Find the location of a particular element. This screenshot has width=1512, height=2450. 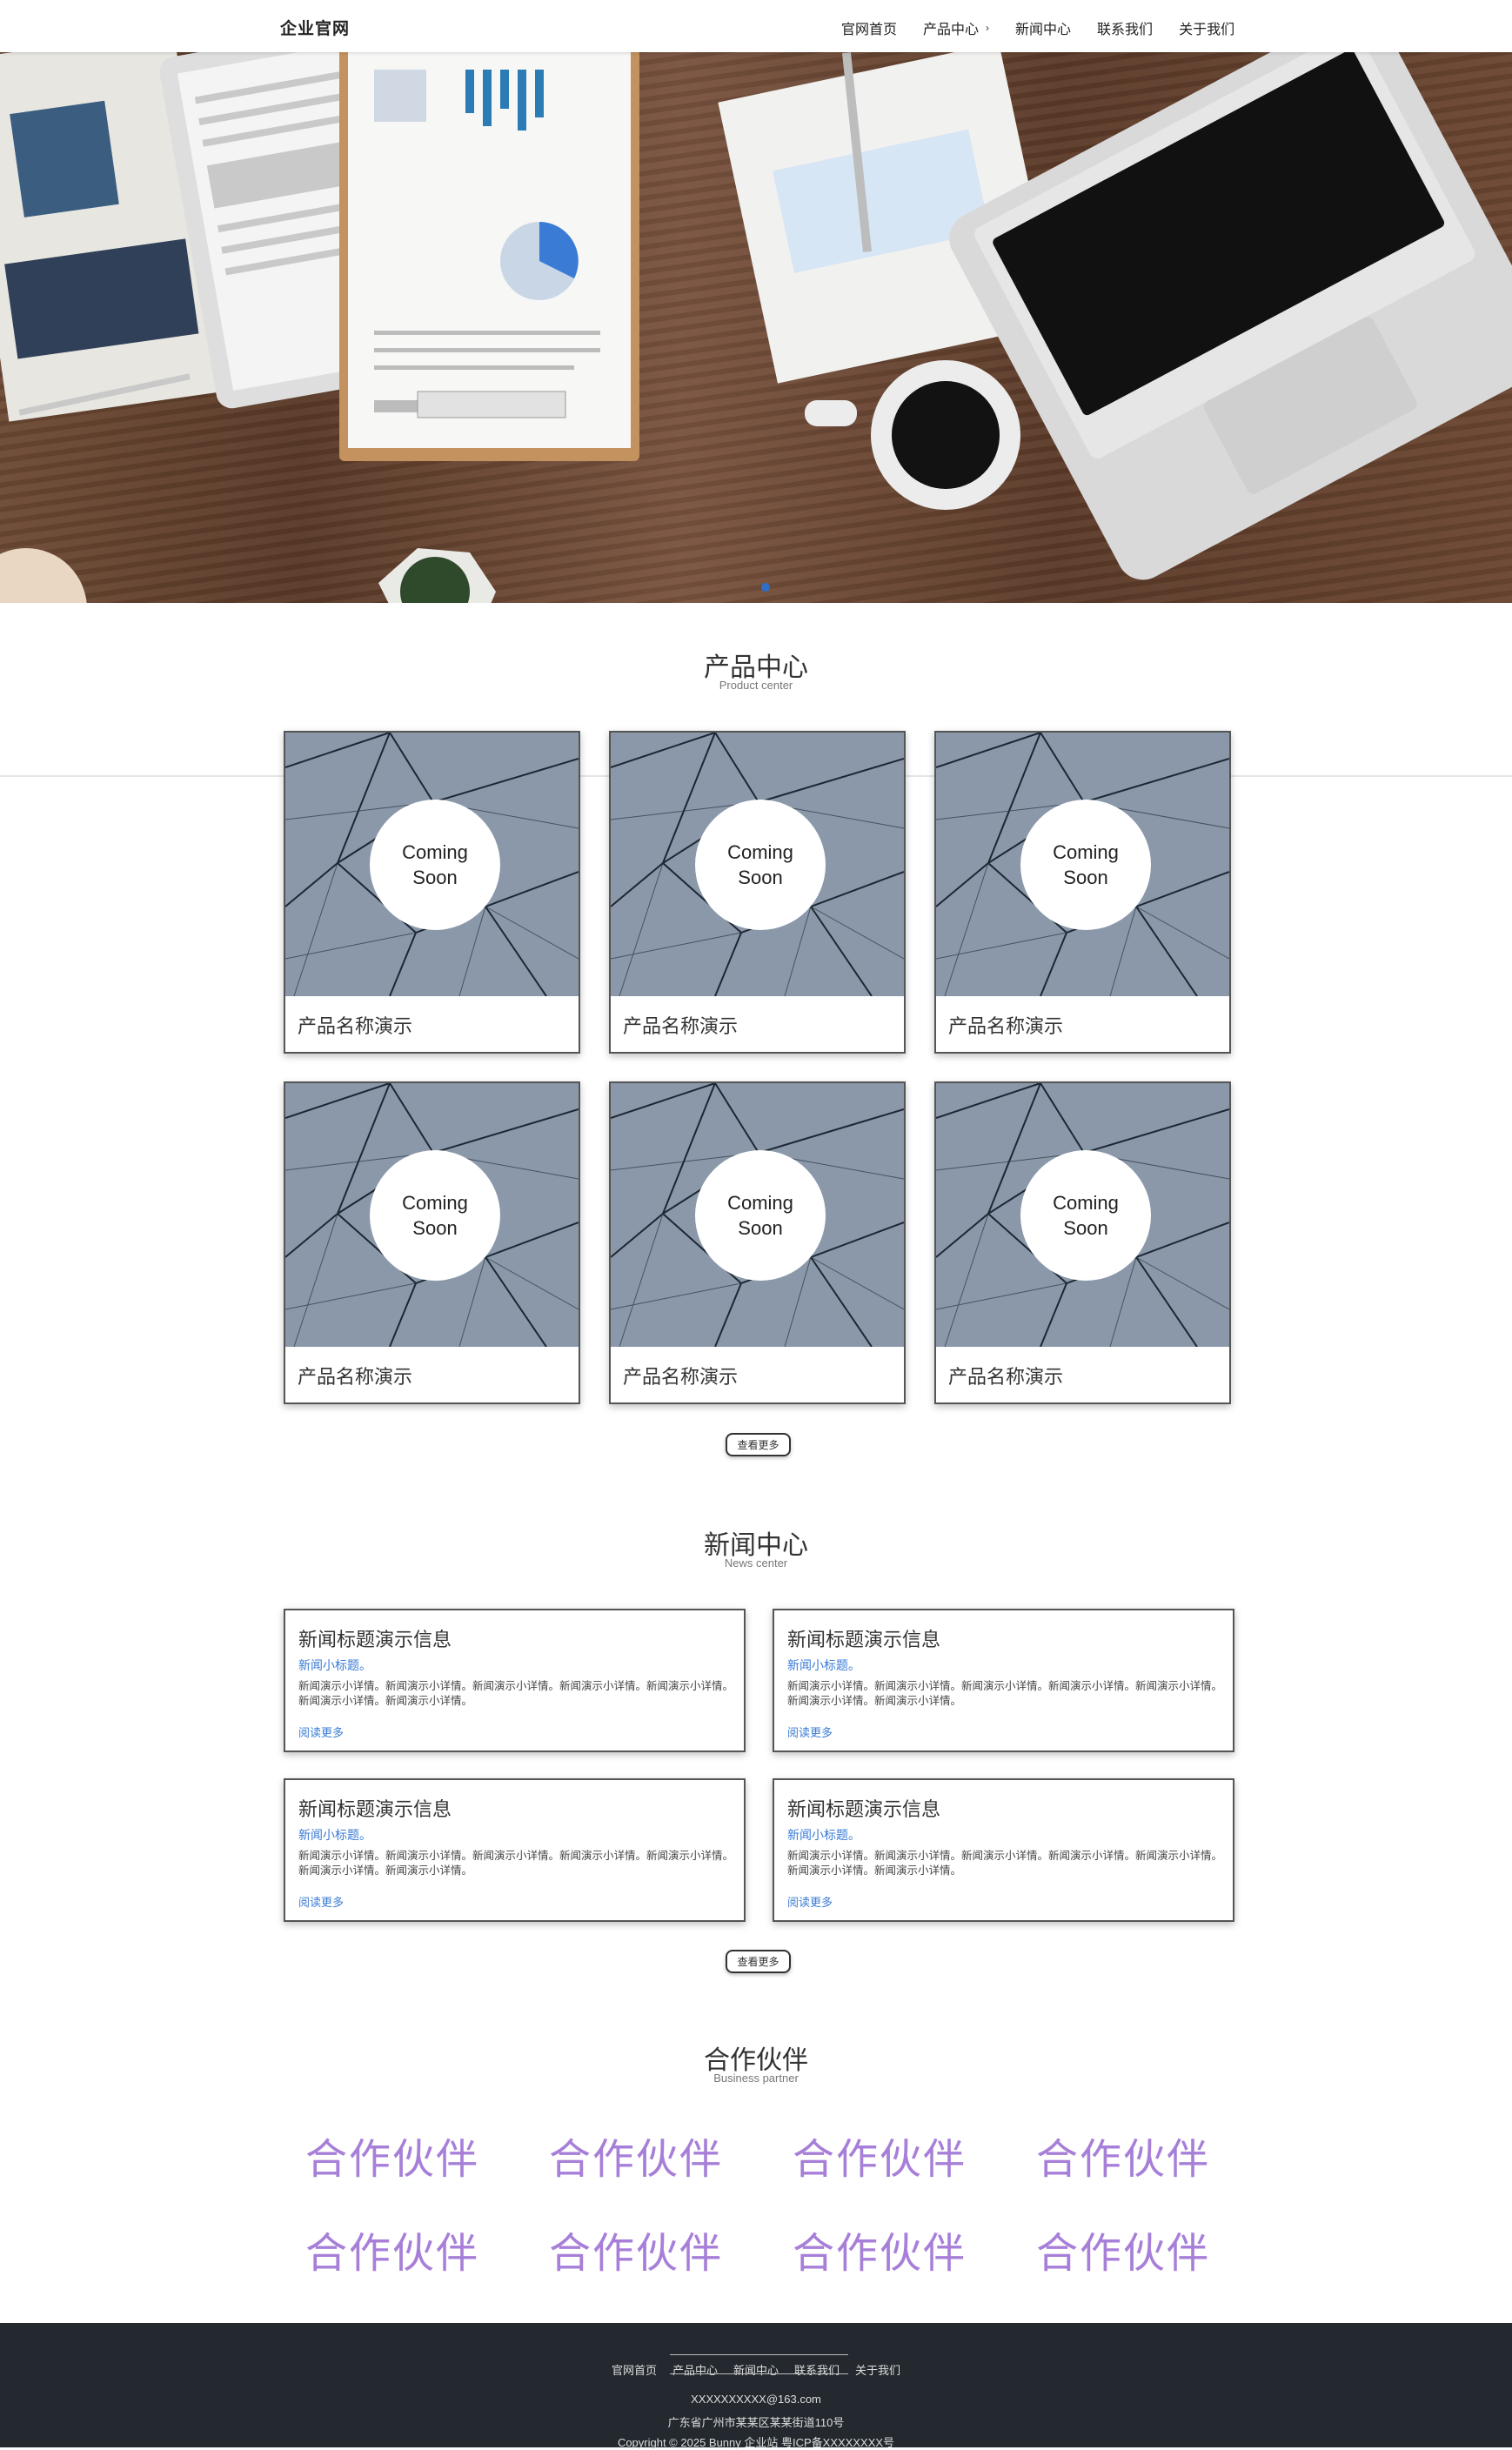

nav-item-label: 联系我们 is located at coordinates (1126, 30).